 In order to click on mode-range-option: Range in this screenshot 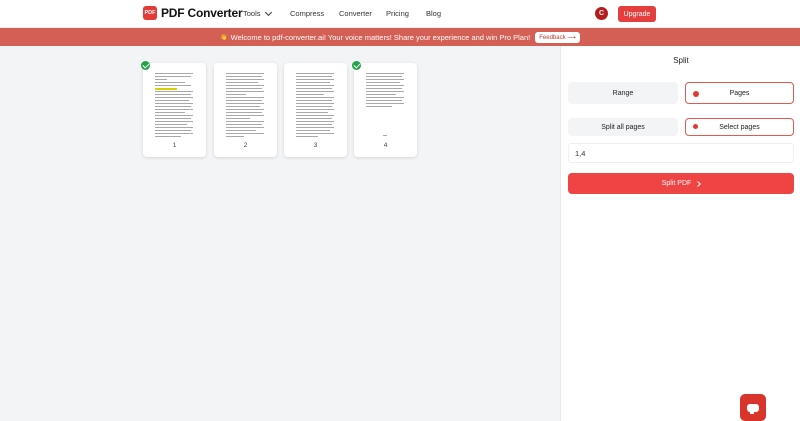, I will do `click(623, 93)`.